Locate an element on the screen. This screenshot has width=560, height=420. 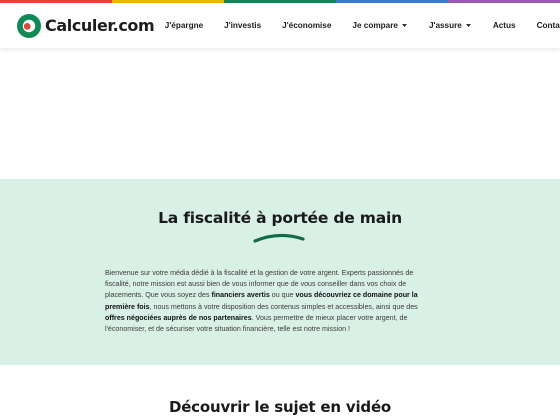
nav-item-j-assure: J'assure is located at coordinates (450, 25).